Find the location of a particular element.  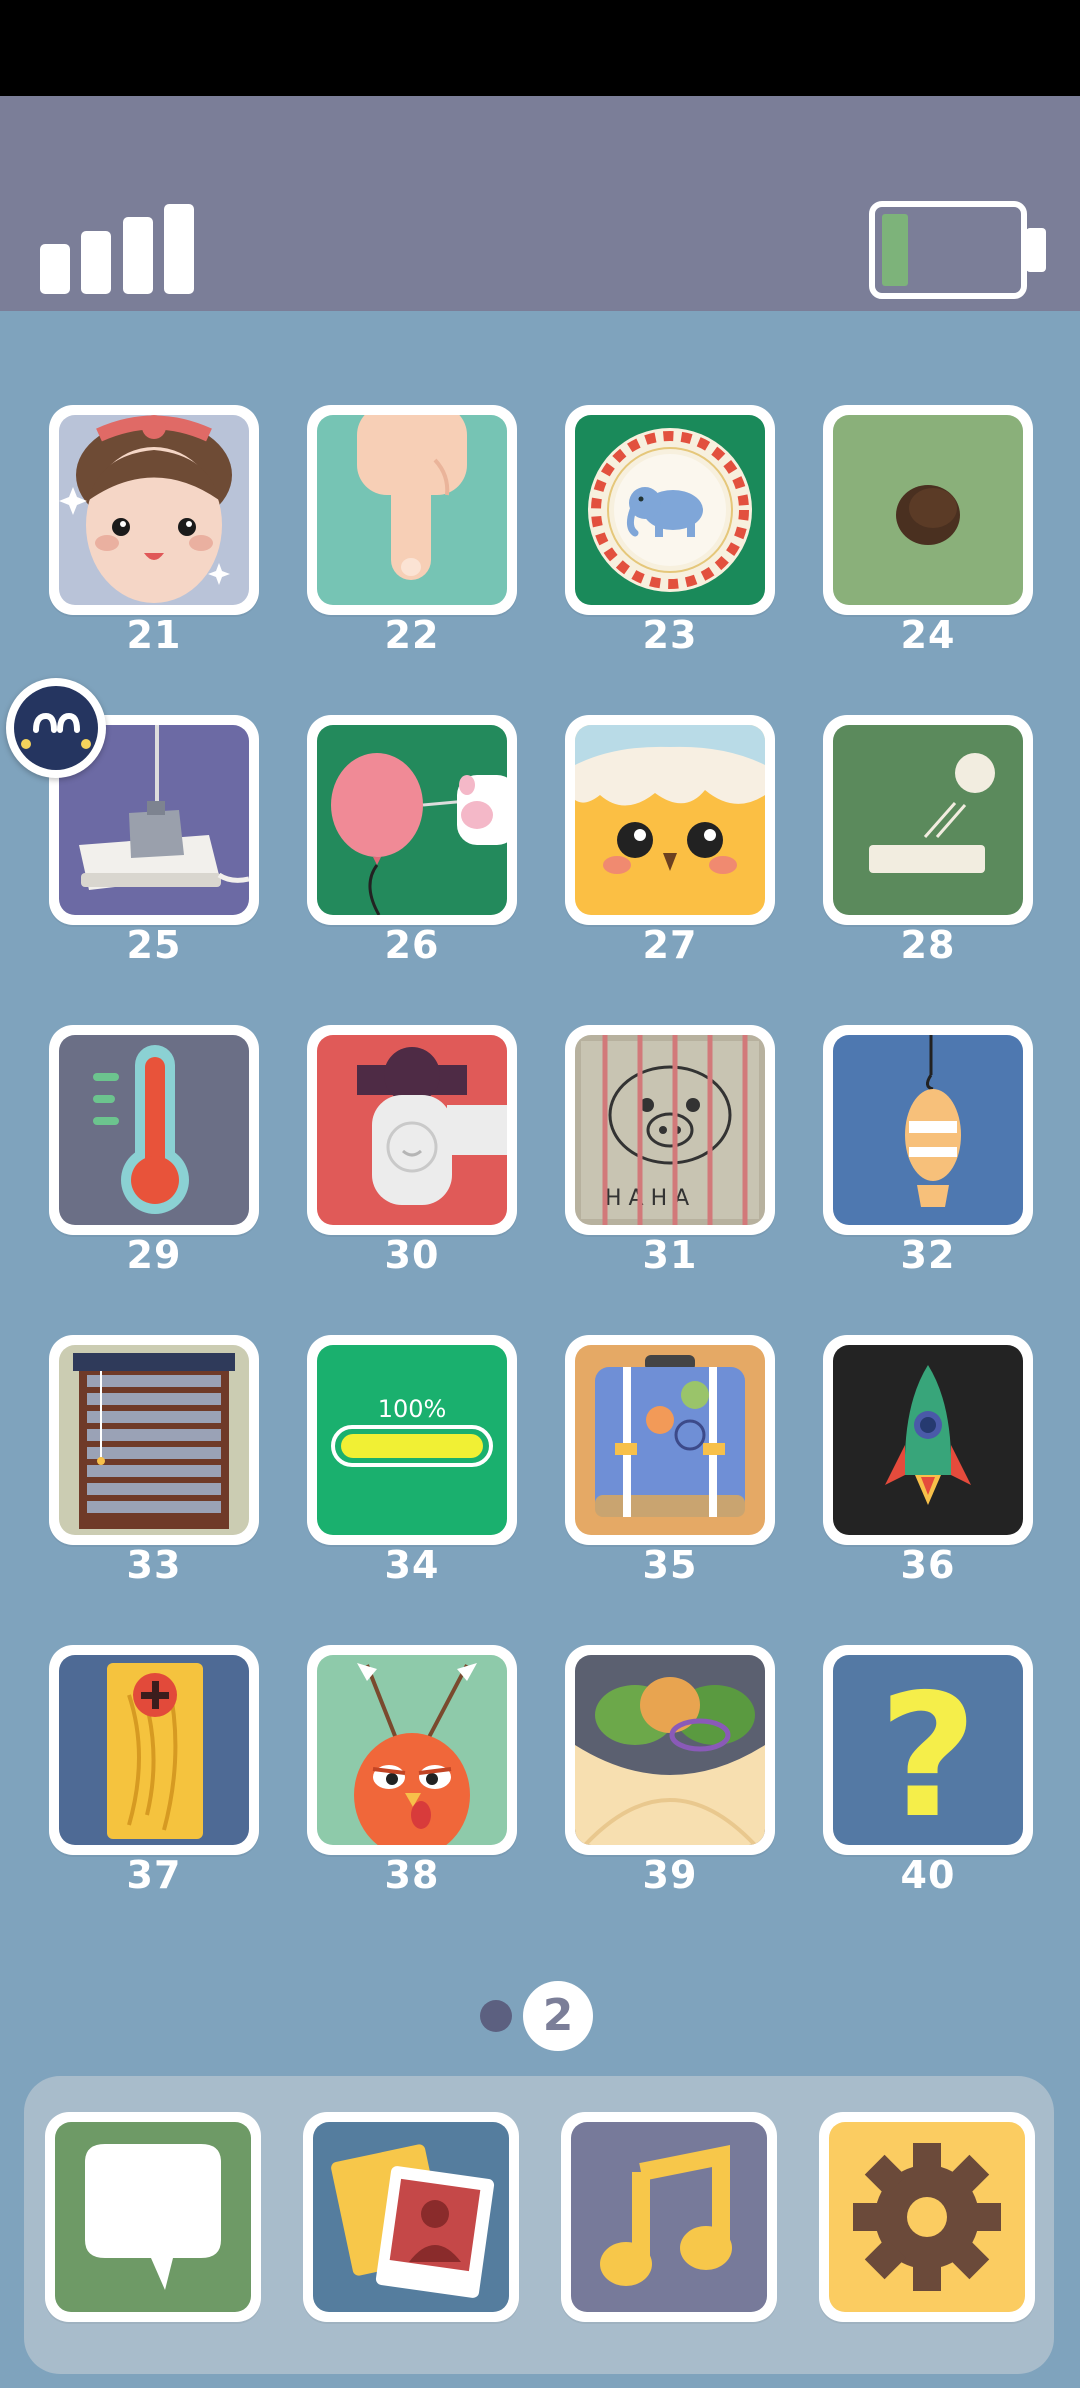

level-number: 30 is located at coordinates (412, 1255).